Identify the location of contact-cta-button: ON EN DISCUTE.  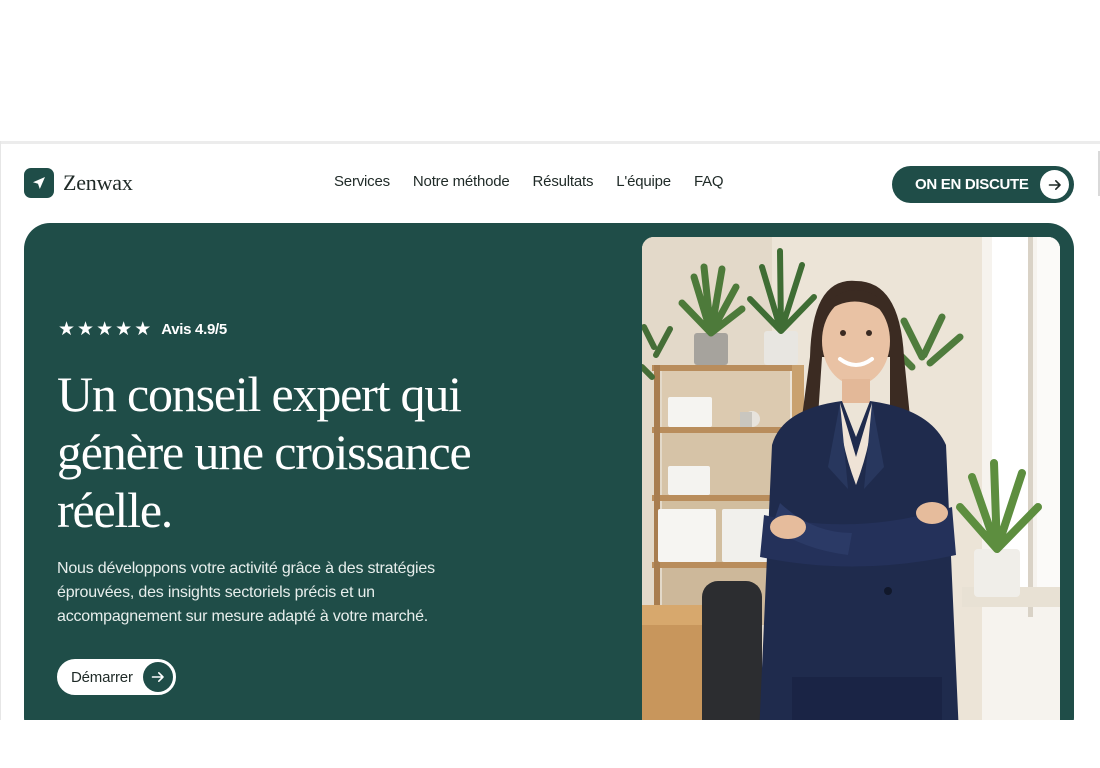
(983, 184).